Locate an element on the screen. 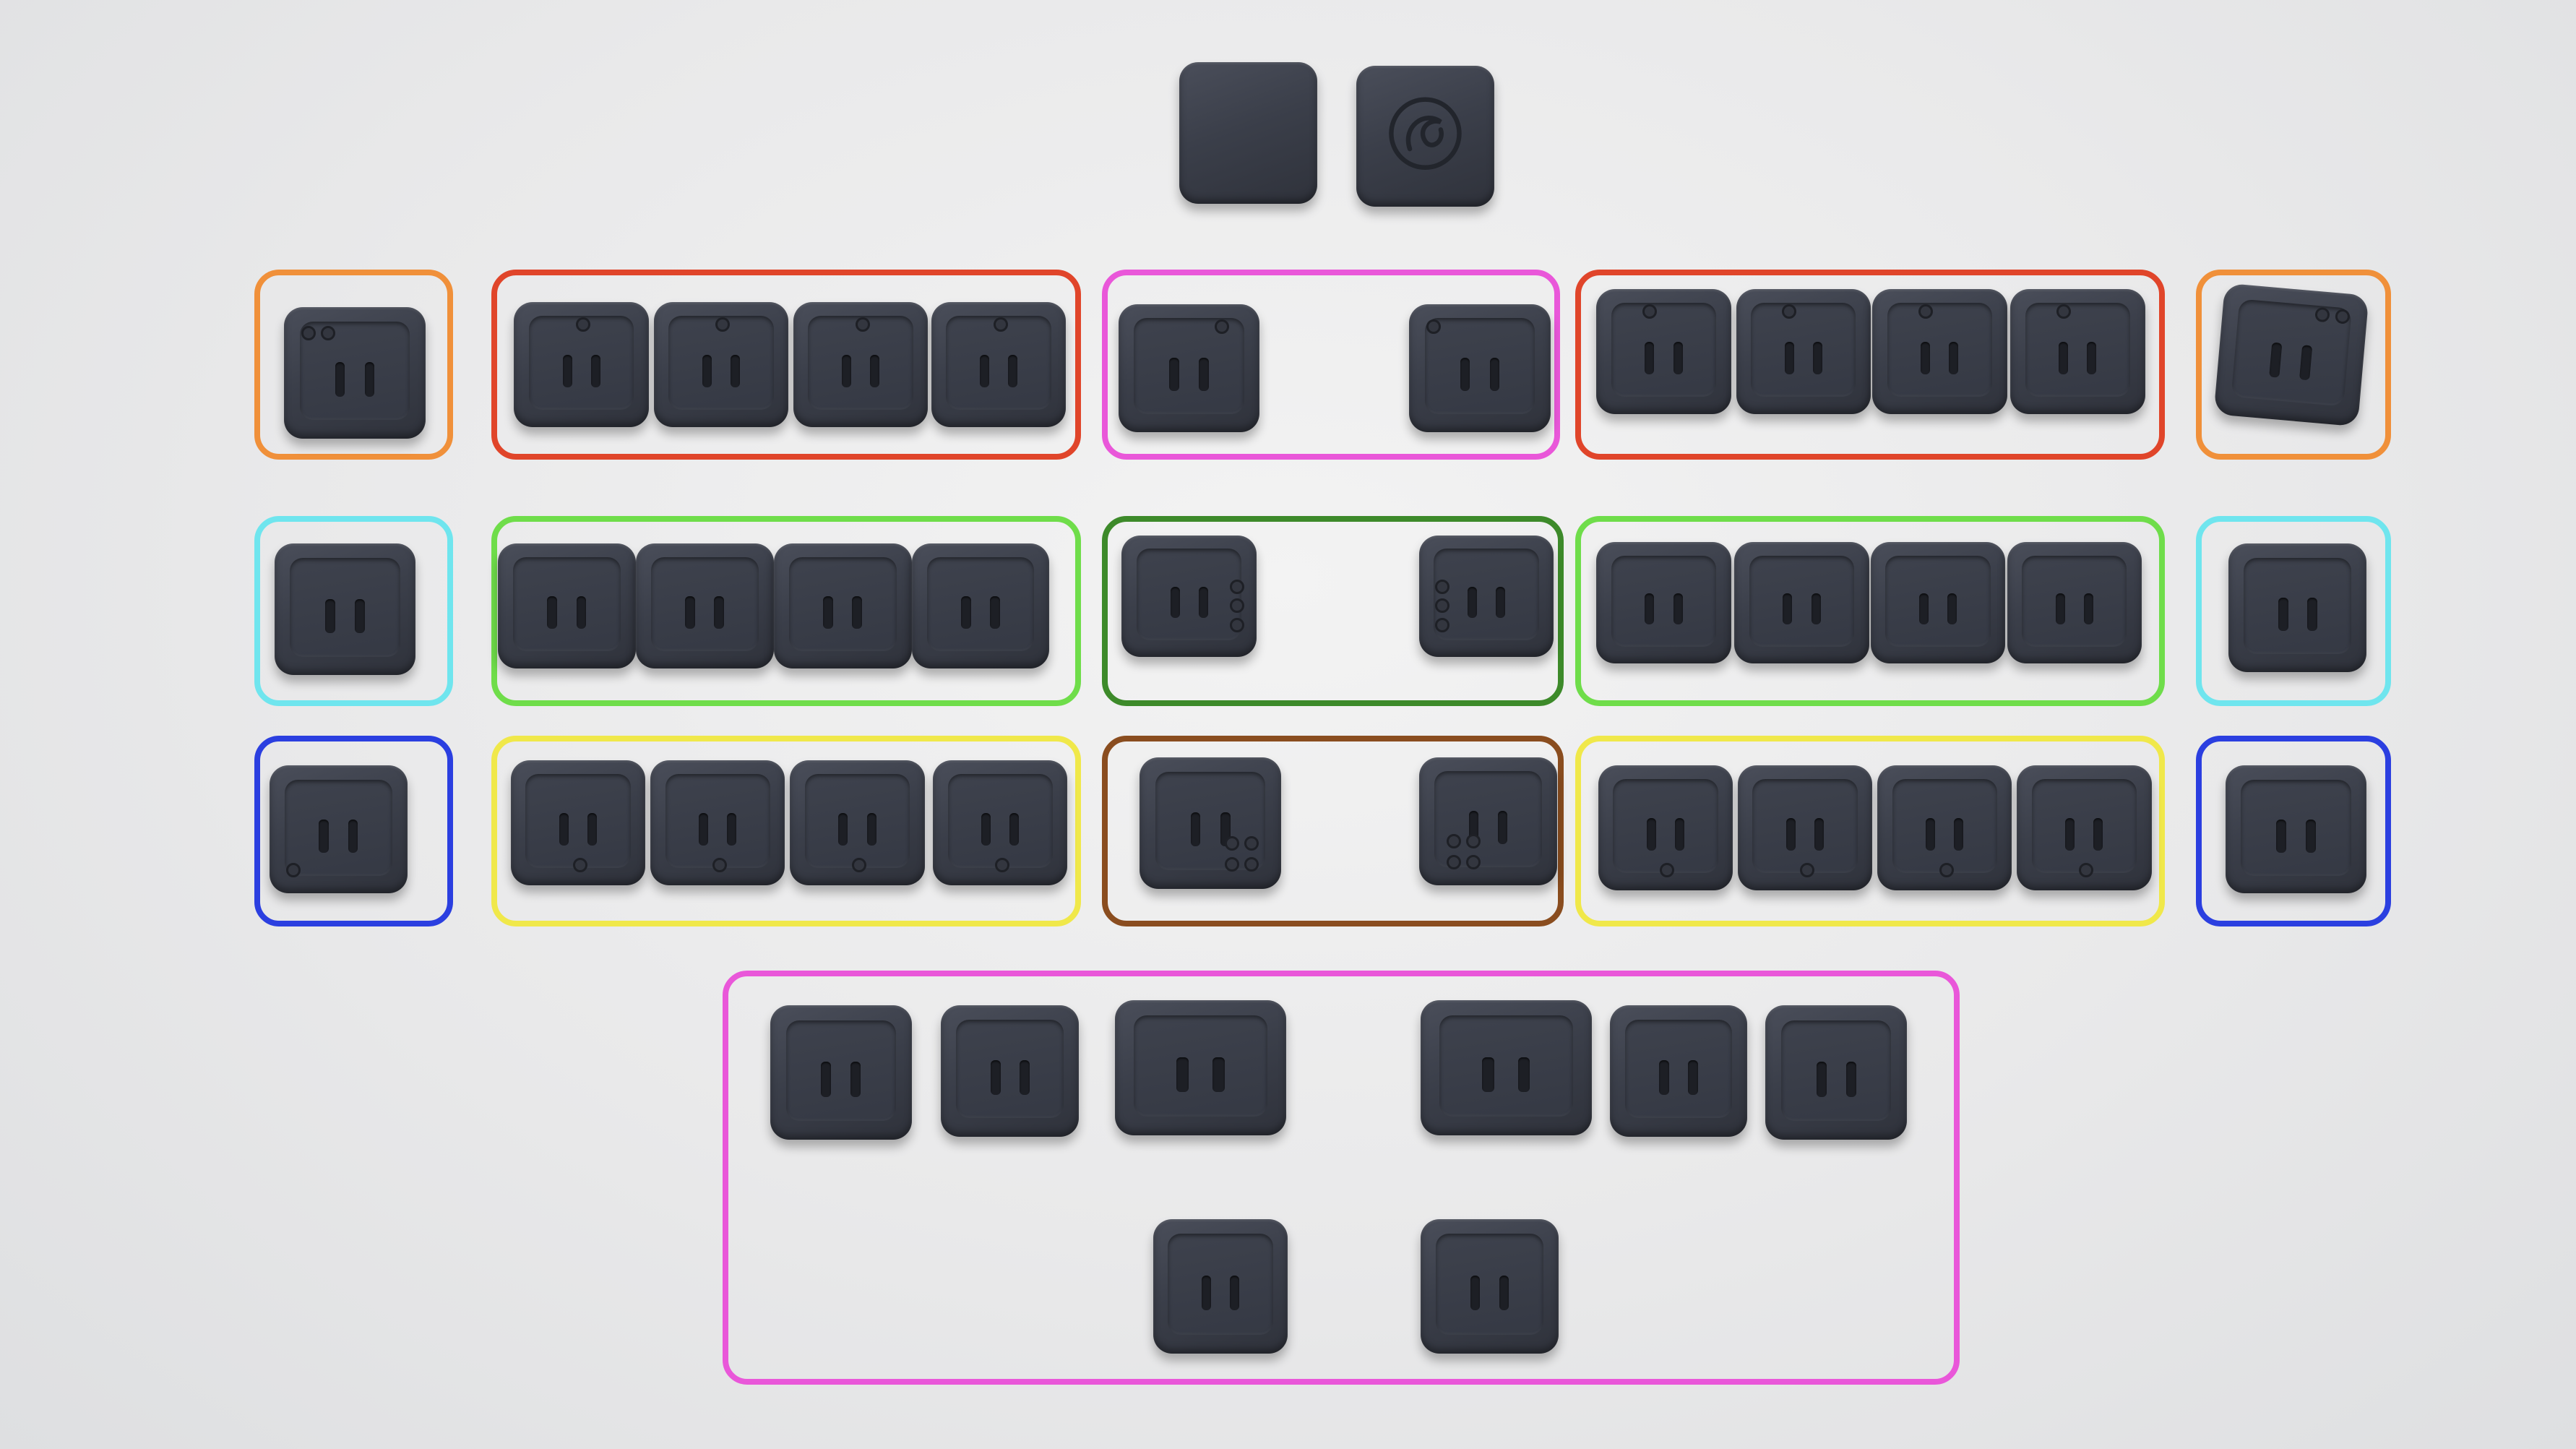 This screenshot has height=1449, width=2576. keycap-thumb-wide is located at coordinates (1200, 1067).